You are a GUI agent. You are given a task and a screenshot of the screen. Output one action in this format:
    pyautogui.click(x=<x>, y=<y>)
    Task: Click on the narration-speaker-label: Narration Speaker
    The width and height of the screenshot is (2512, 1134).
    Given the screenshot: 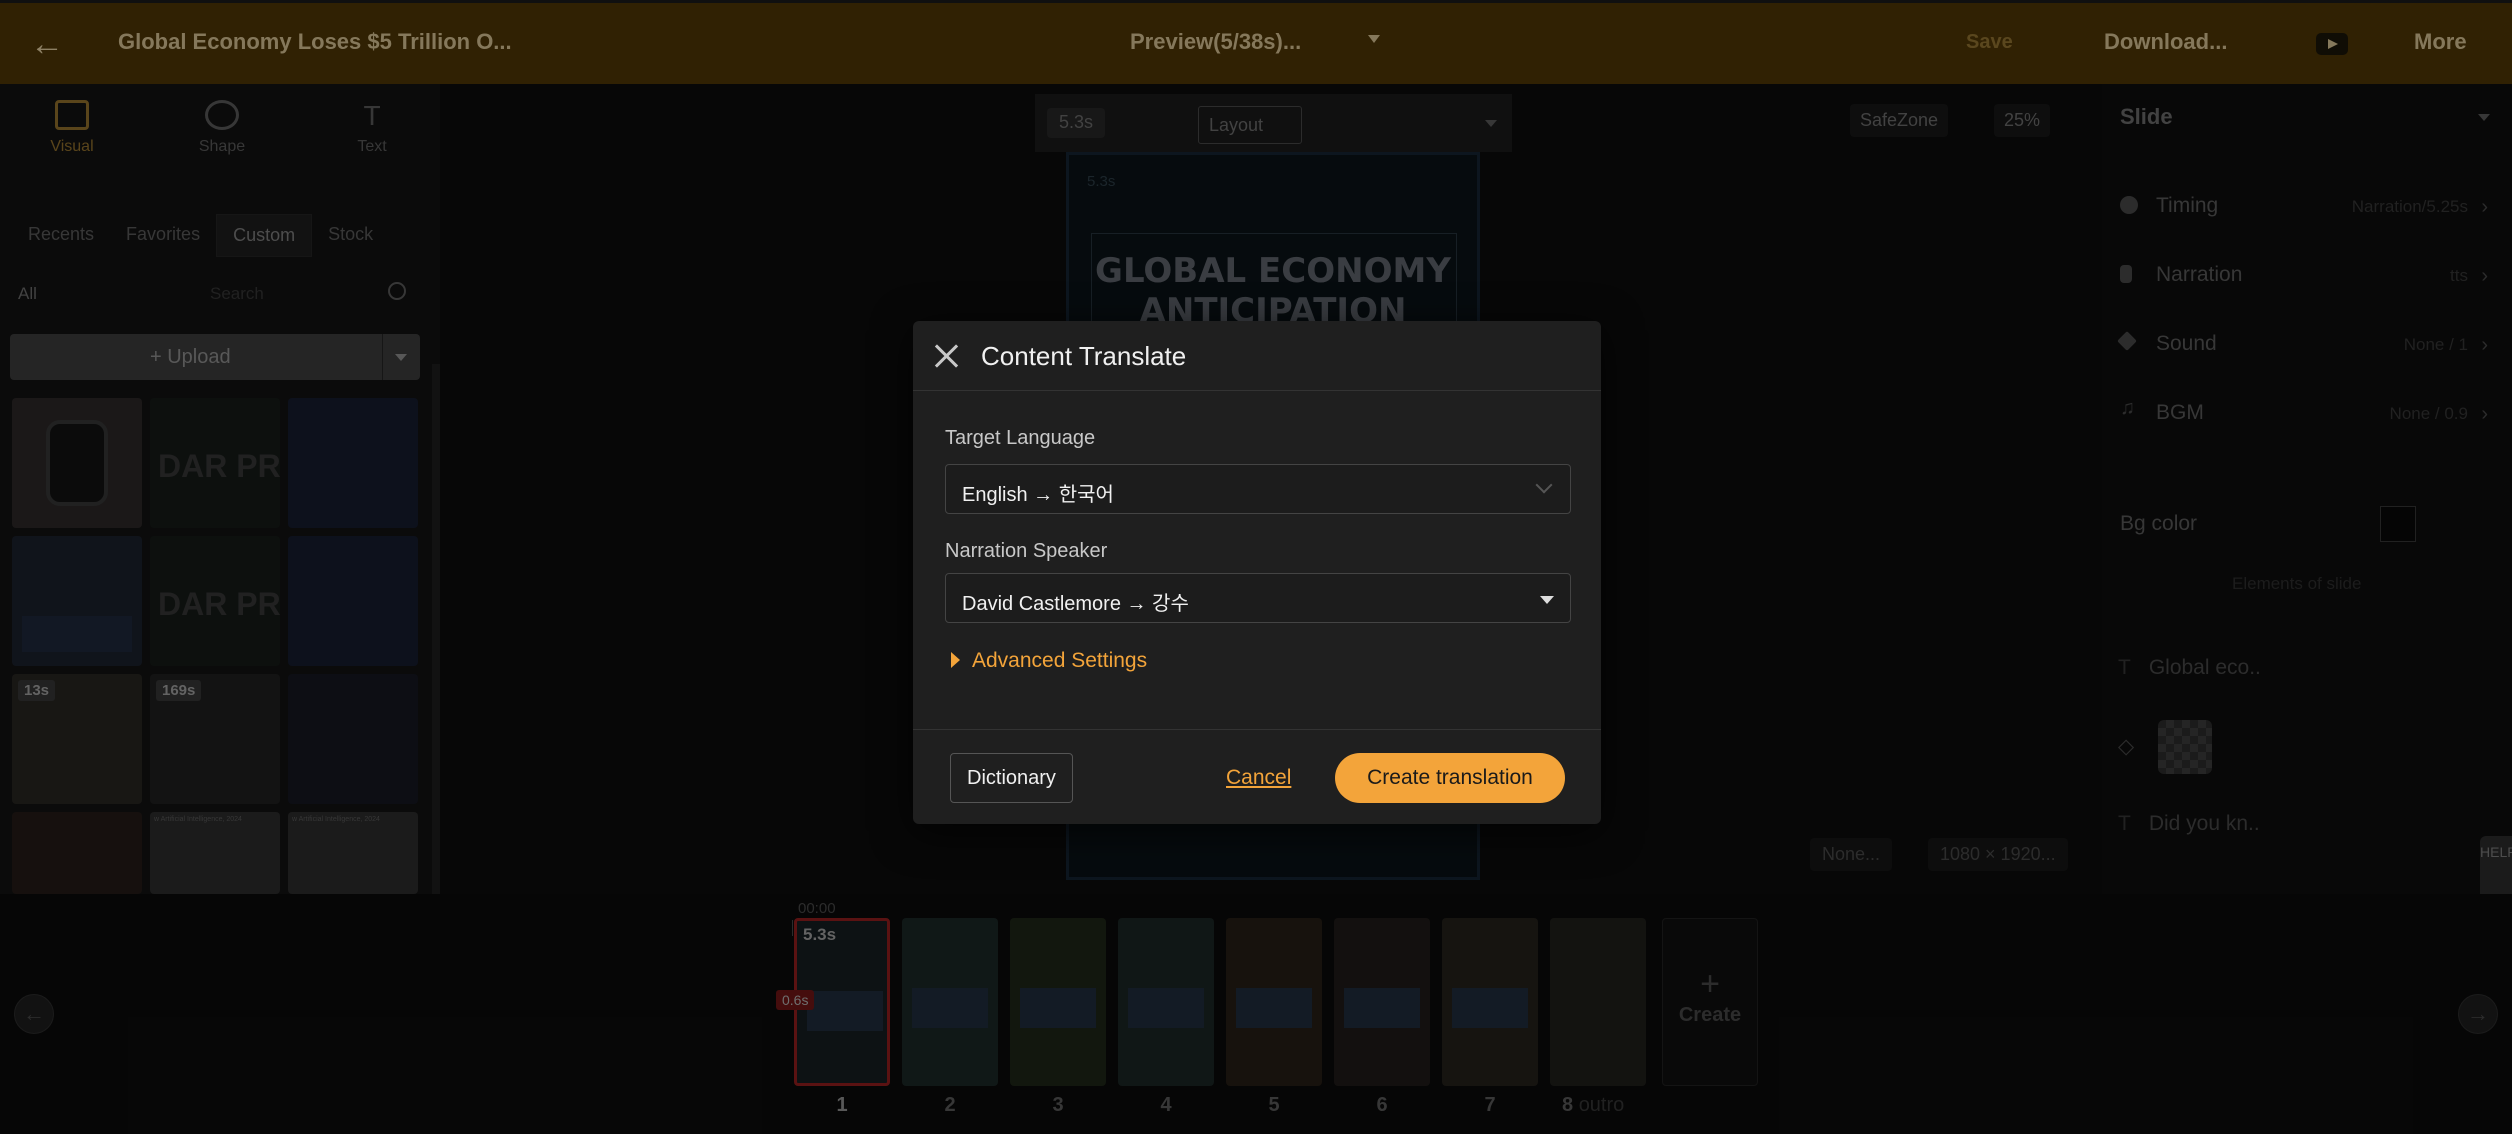 What is the action you would take?
    pyautogui.click(x=1026, y=551)
    